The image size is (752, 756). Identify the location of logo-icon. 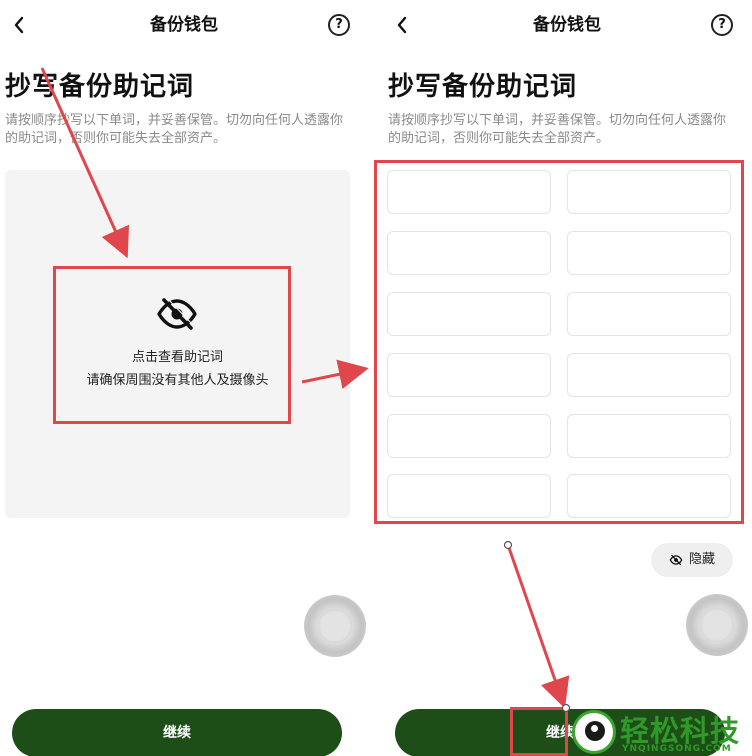
(594, 732).